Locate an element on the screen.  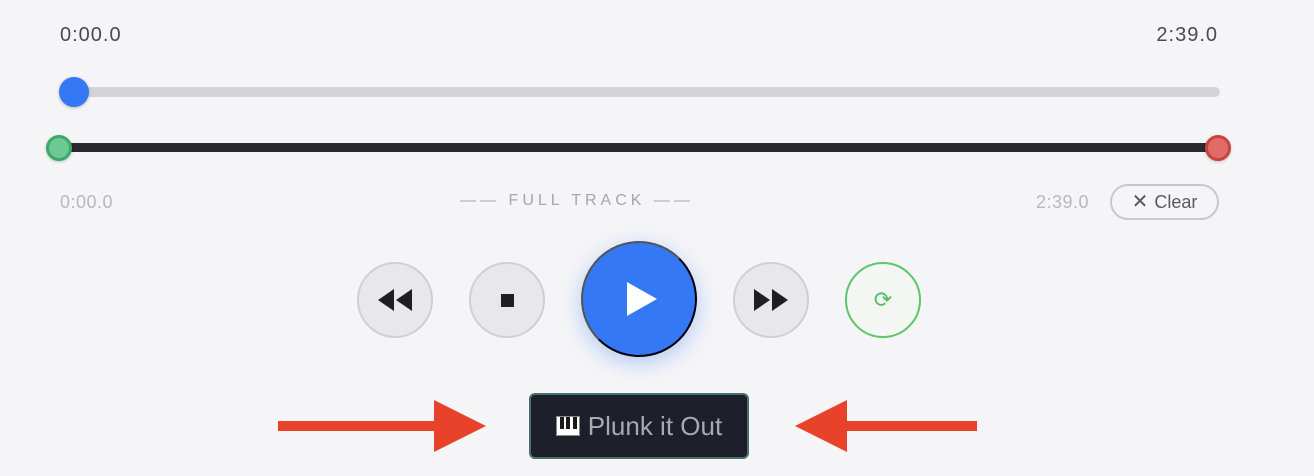
fast-forward-icon is located at coordinates (771, 300).